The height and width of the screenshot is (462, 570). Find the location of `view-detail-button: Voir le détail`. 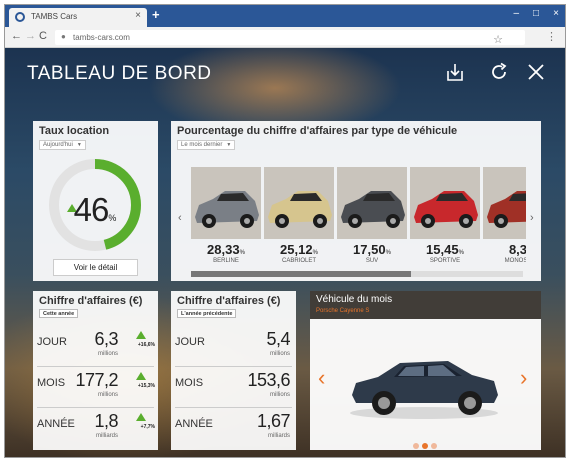

view-detail-button: Voir le détail is located at coordinates (95, 267).